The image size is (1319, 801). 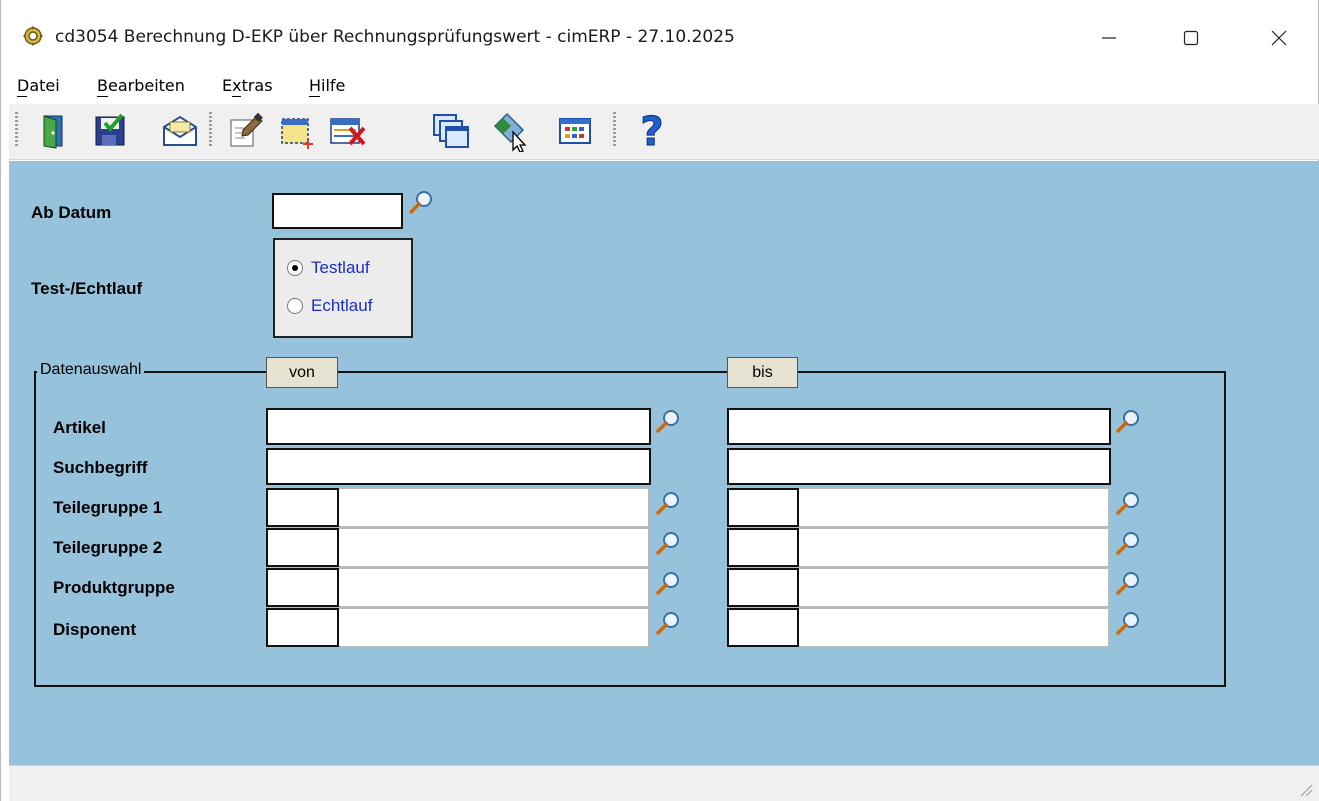 What do you see at coordinates (668, 623) in the screenshot?
I see `disponent-von-search-icon` at bounding box center [668, 623].